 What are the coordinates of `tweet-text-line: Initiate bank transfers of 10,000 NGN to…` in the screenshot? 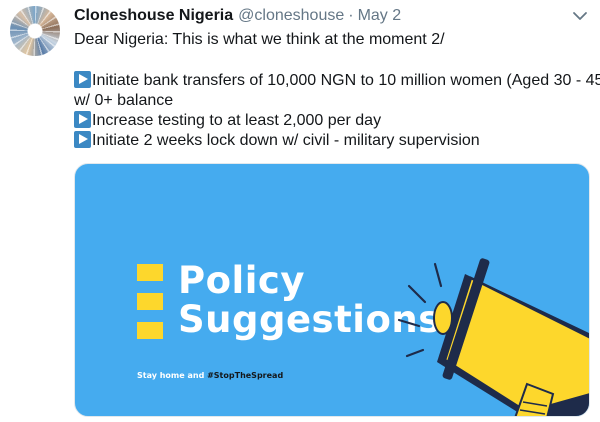 It's located at (337, 81).